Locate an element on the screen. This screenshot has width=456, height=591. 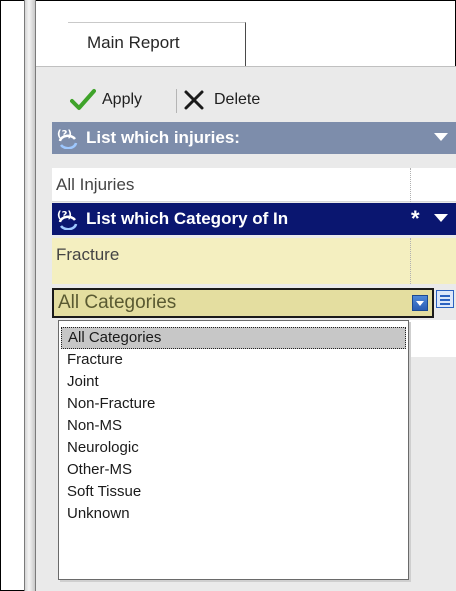
filter-value-category: Fracture is located at coordinates (254, 261).